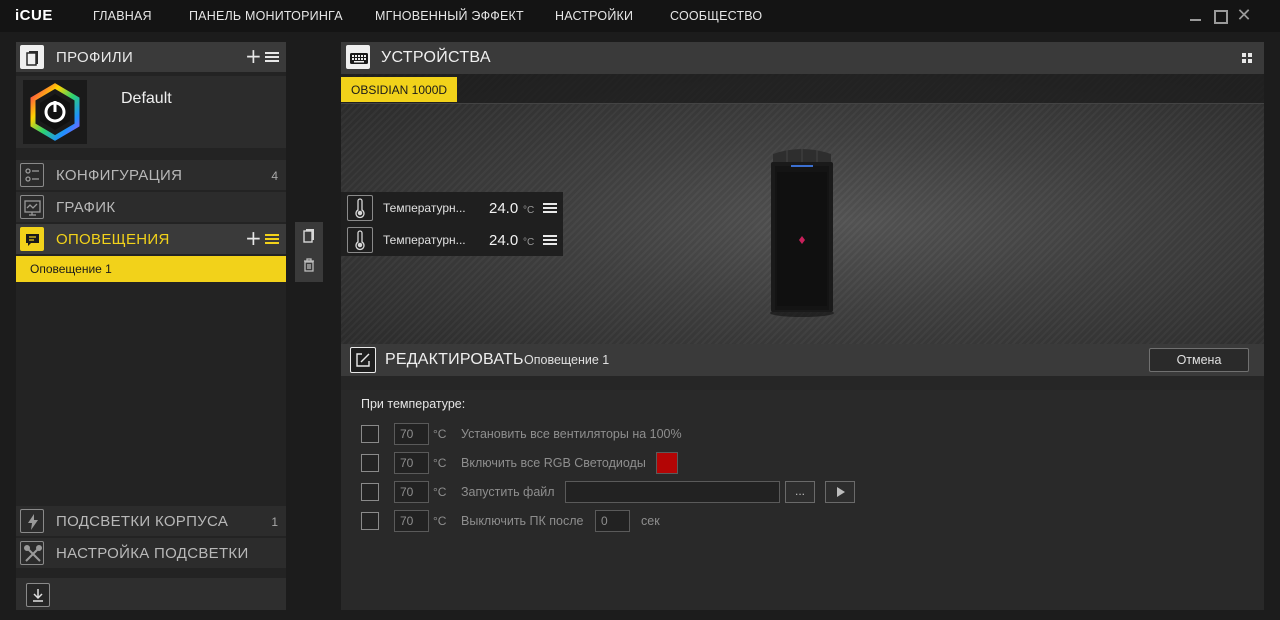 The image size is (1280, 620). Describe the element at coordinates (672, 492) in the screenshot. I see `file-path-input` at that location.